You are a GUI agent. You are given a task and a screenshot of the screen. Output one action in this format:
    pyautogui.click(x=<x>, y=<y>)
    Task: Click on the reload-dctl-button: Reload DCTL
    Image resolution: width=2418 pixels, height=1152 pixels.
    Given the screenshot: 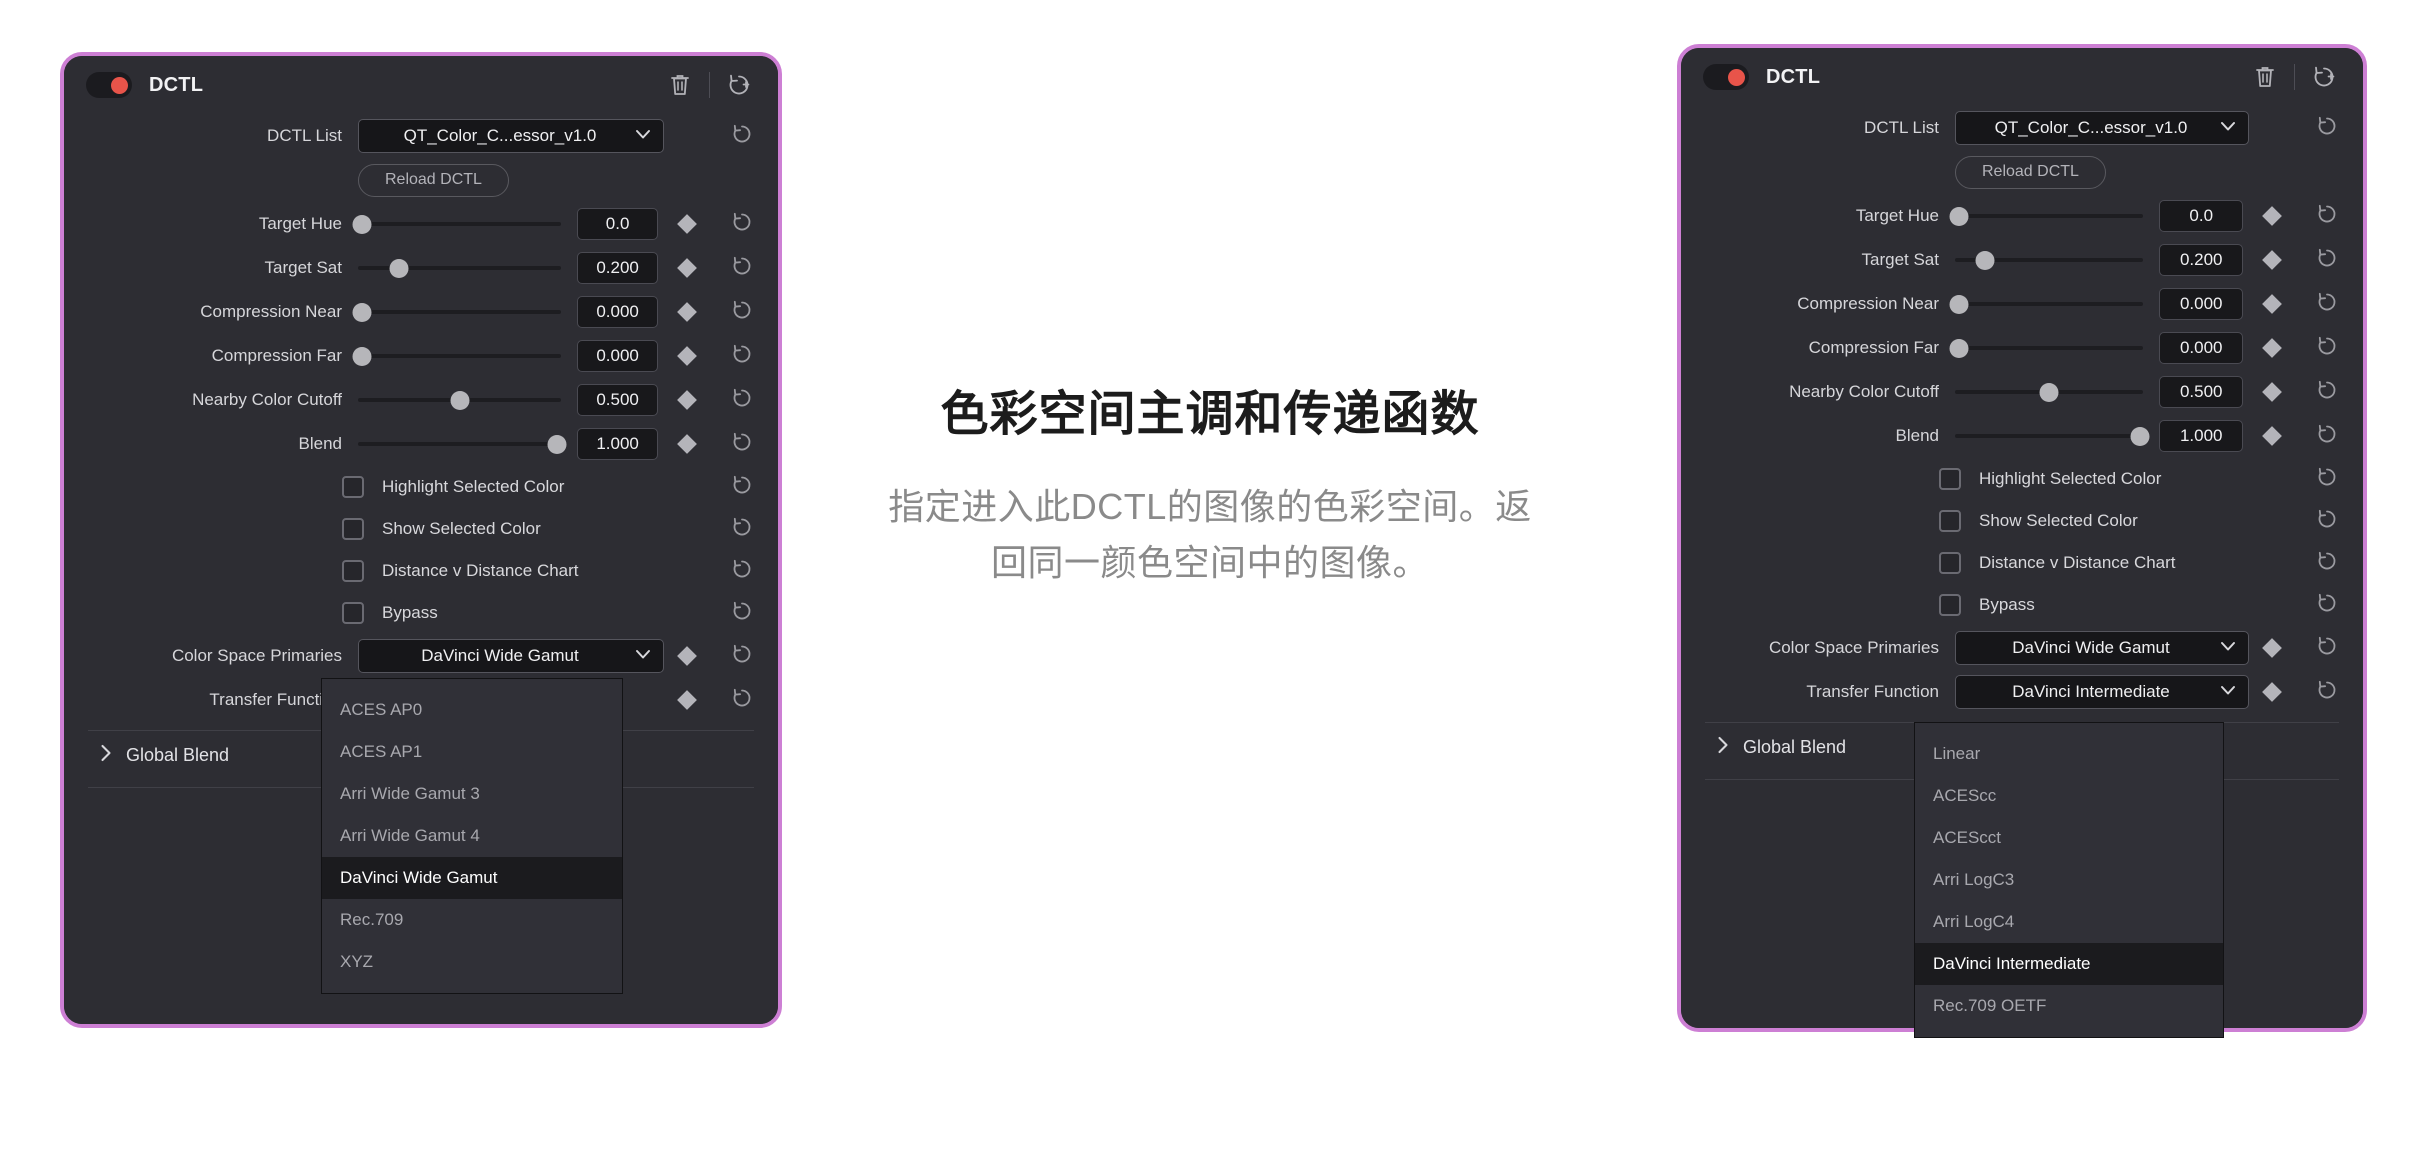 What is the action you would take?
    pyautogui.click(x=433, y=180)
    